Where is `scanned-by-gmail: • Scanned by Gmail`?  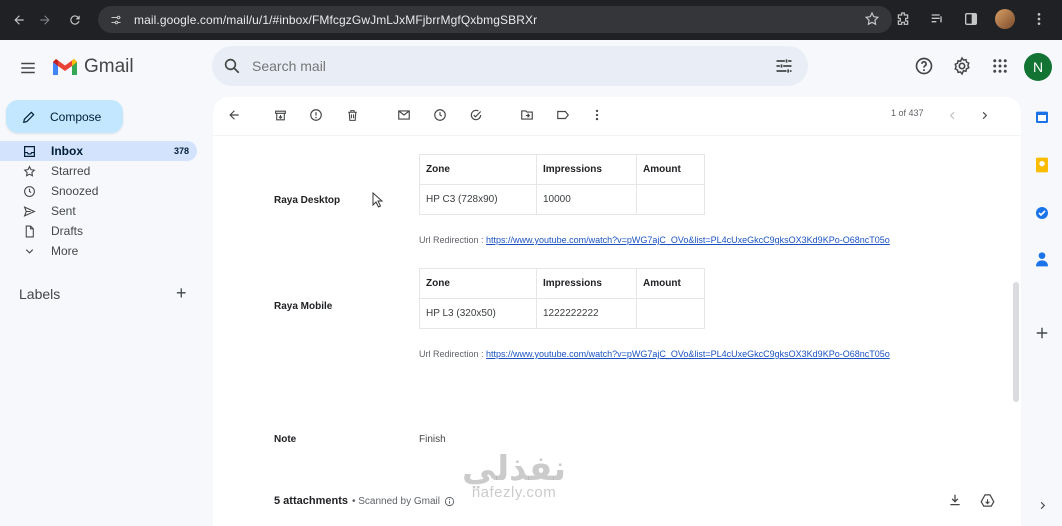 scanned-by-gmail: • Scanned by Gmail is located at coordinates (395, 501).